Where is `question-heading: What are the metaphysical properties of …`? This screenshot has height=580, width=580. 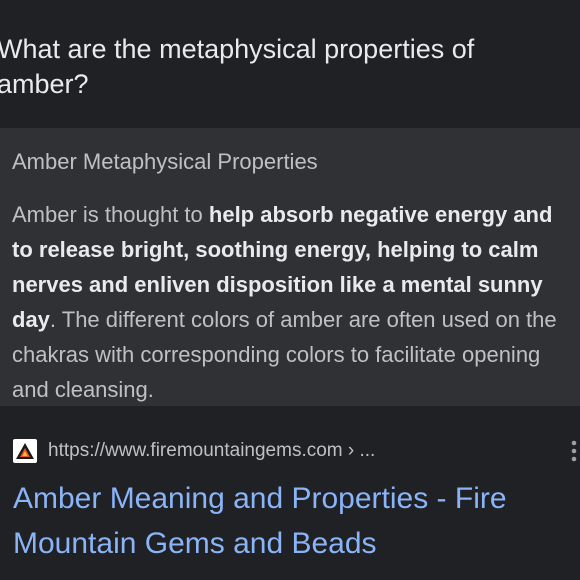 question-heading: What are the metaphysical properties of … is located at coordinates (237, 66).